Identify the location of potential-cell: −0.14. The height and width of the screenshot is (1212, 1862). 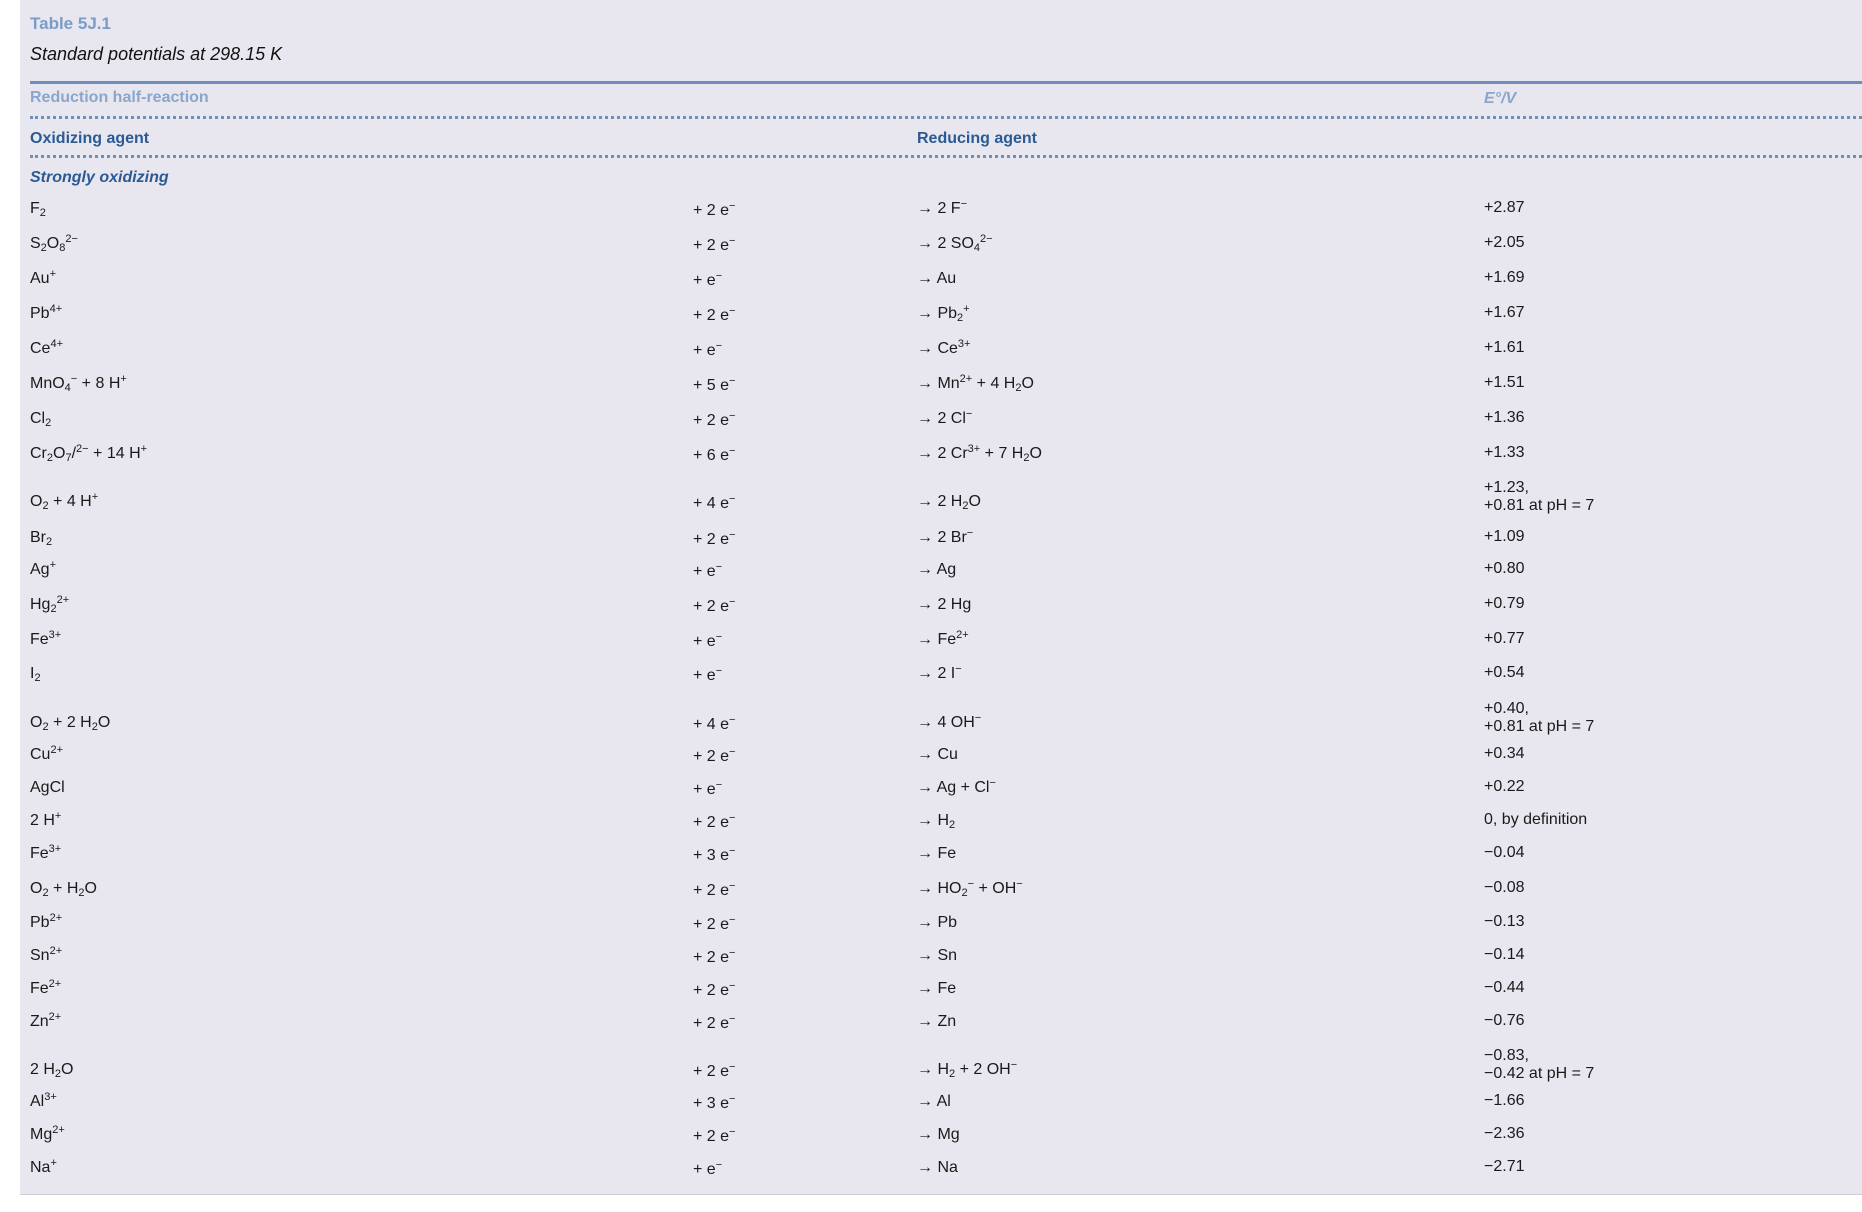
(1504, 954).